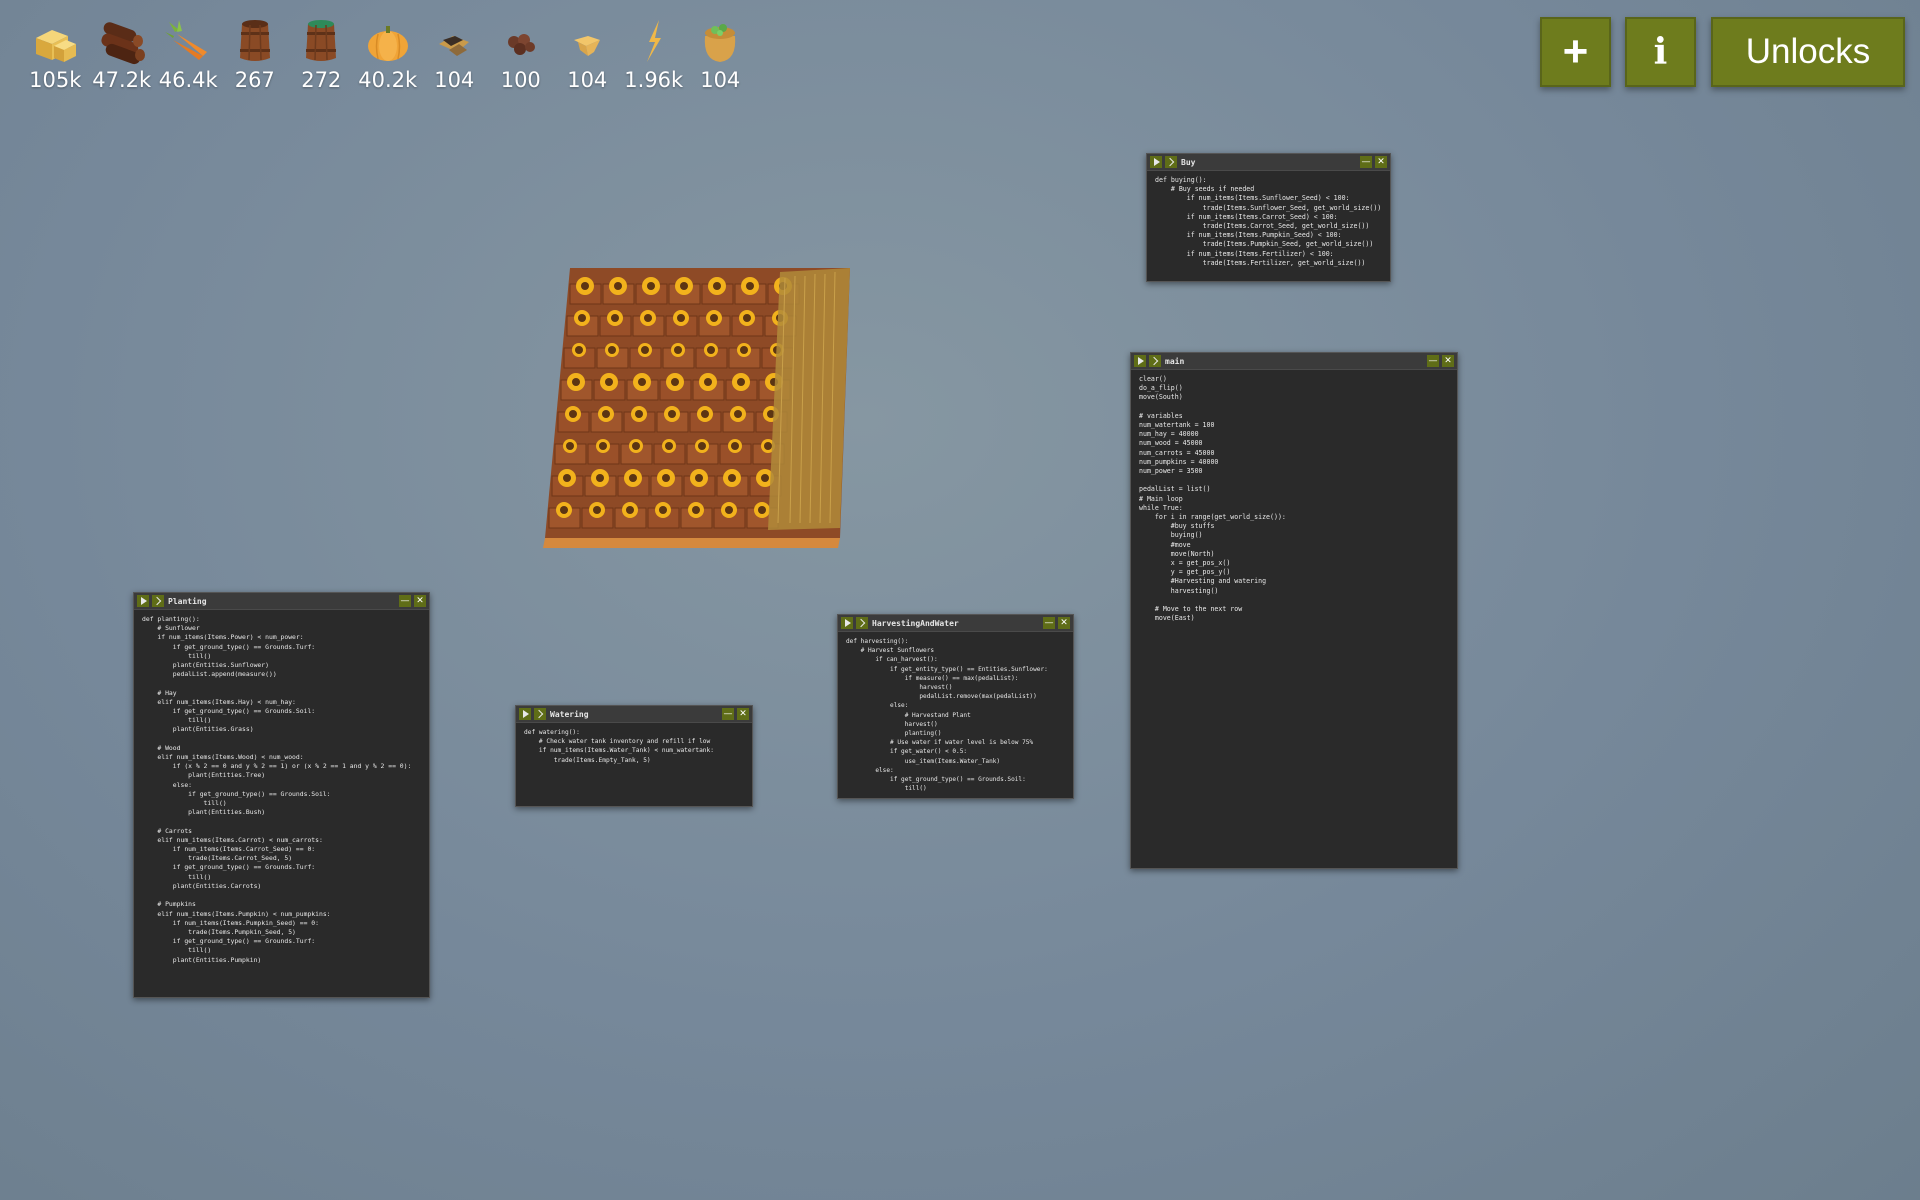 The width and height of the screenshot is (1920, 1200). What do you see at coordinates (915, 623) in the screenshot?
I see `window-title: HarvestingAndWater` at bounding box center [915, 623].